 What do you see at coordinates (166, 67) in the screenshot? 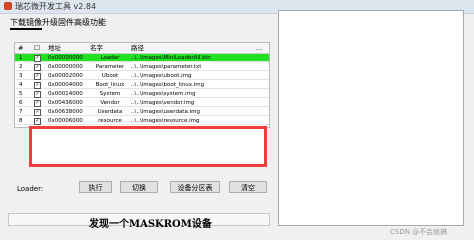
I see `row-path: ..\..\images\parameter.txt` at bounding box center [166, 67].